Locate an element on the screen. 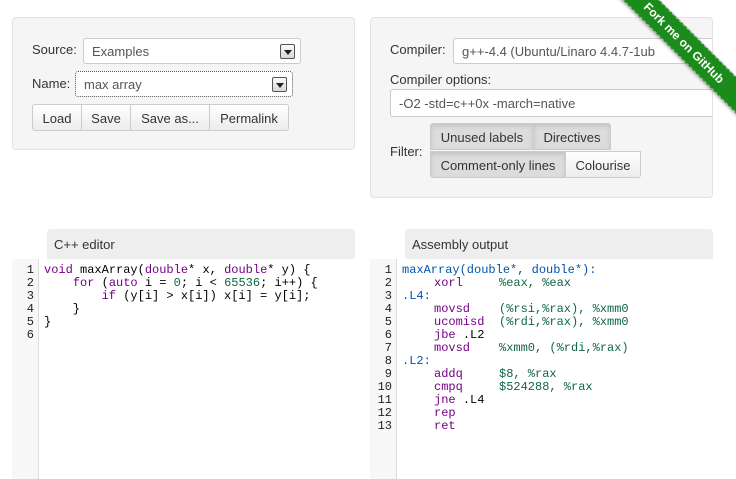 This screenshot has width=736, height=479. asm-line: movsd %xmm0, (%rdi,%rax) is located at coordinates (531, 348).